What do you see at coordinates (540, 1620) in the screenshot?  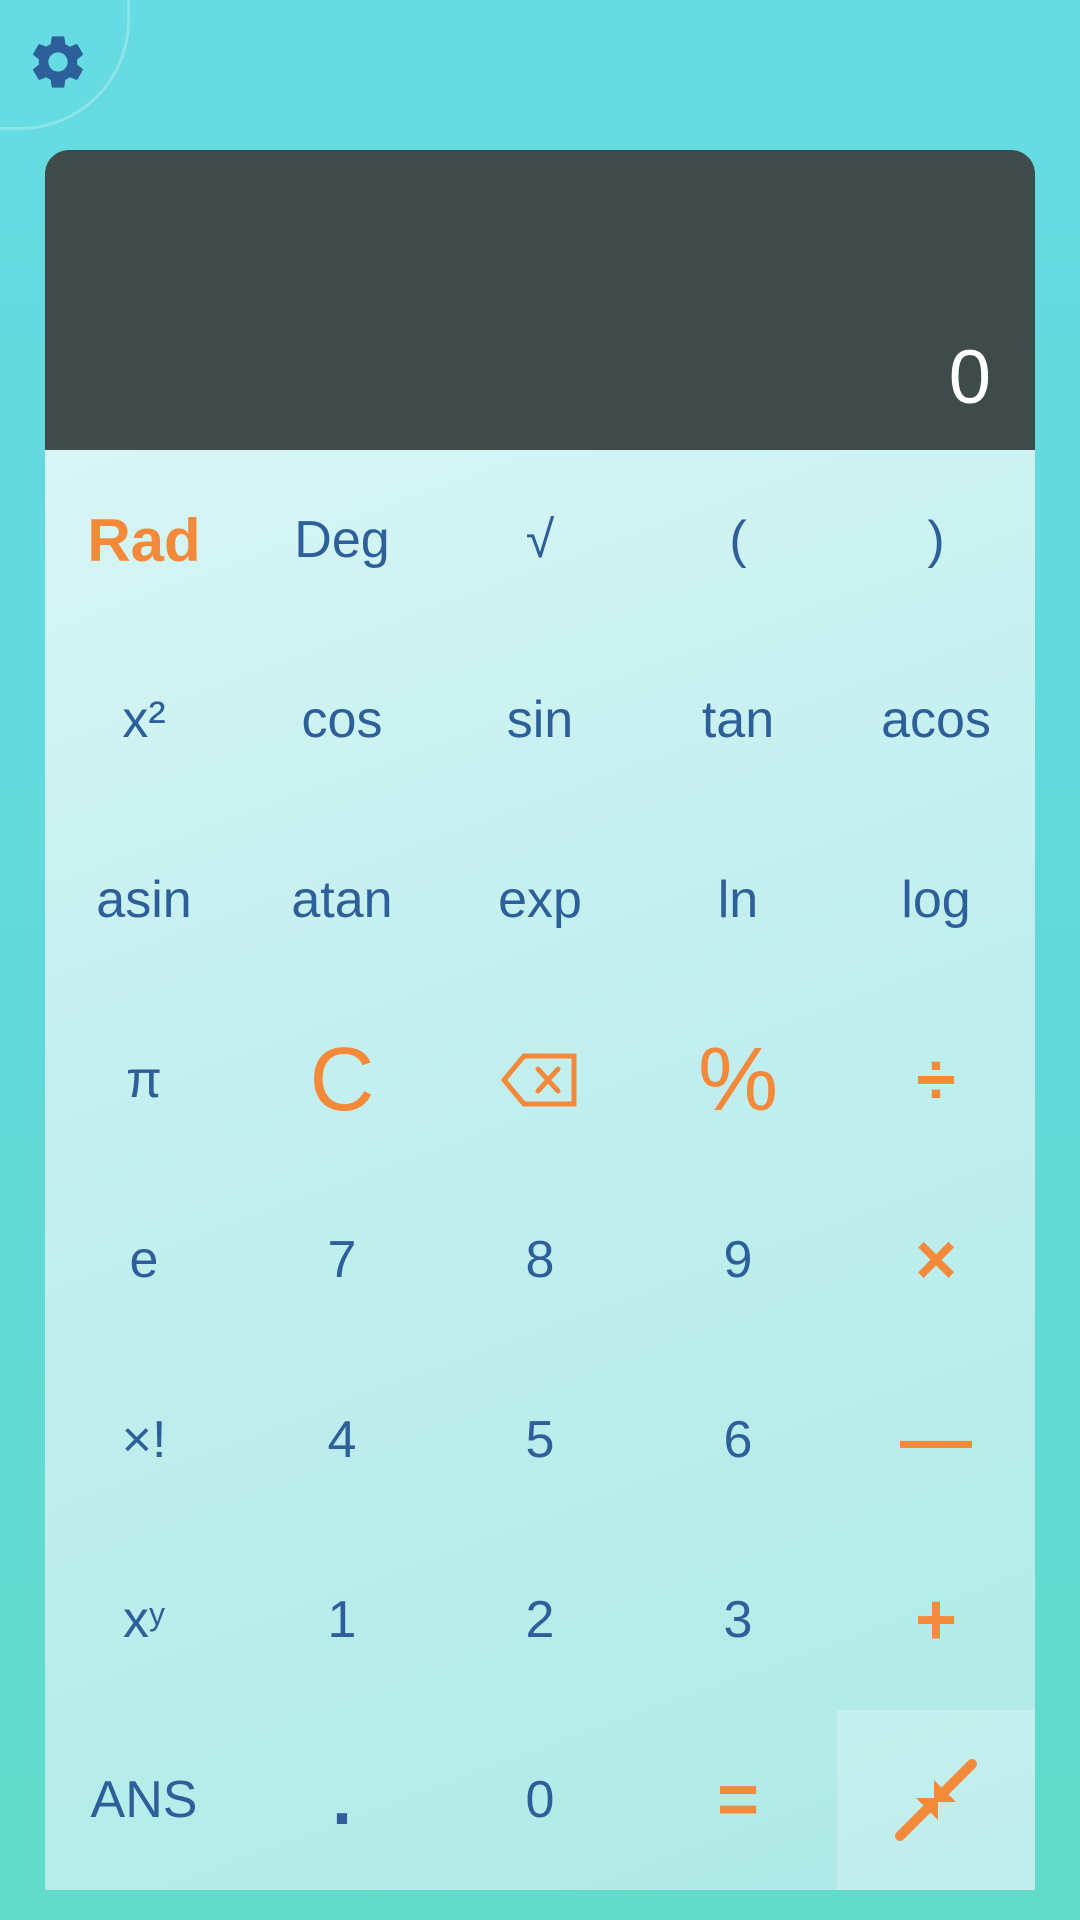 I see `digit-2-button: 2` at bounding box center [540, 1620].